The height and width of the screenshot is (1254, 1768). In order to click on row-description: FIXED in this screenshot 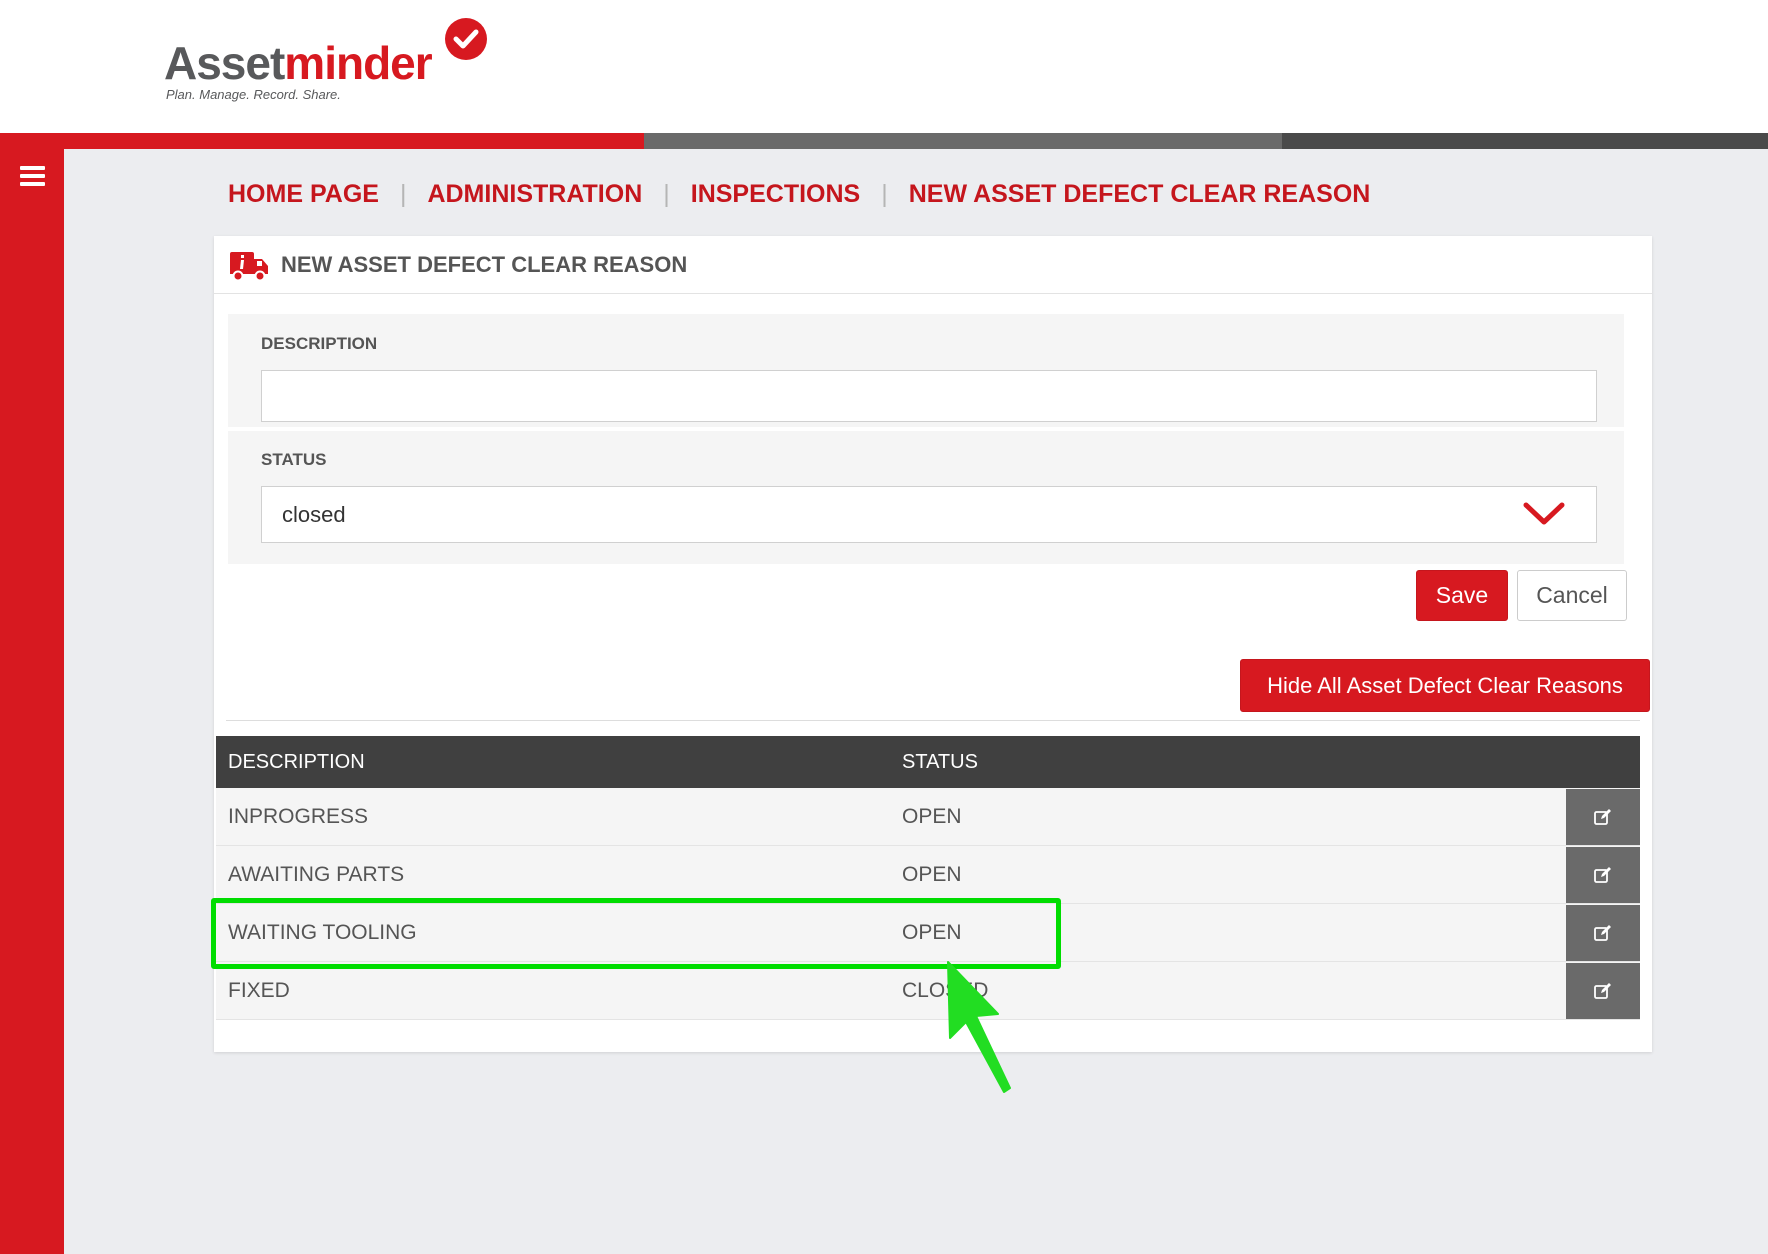, I will do `click(259, 990)`.